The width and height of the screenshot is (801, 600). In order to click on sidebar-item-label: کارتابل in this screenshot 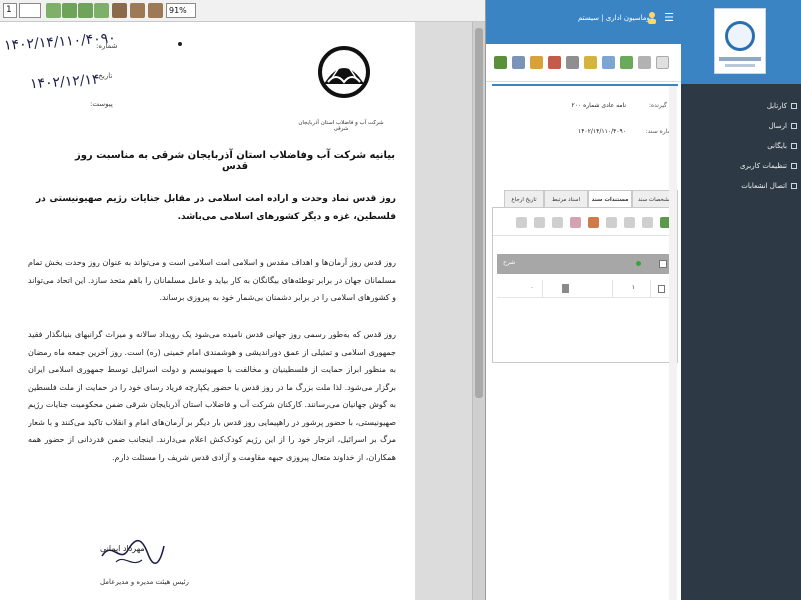, I will do `click(776, 106)`.